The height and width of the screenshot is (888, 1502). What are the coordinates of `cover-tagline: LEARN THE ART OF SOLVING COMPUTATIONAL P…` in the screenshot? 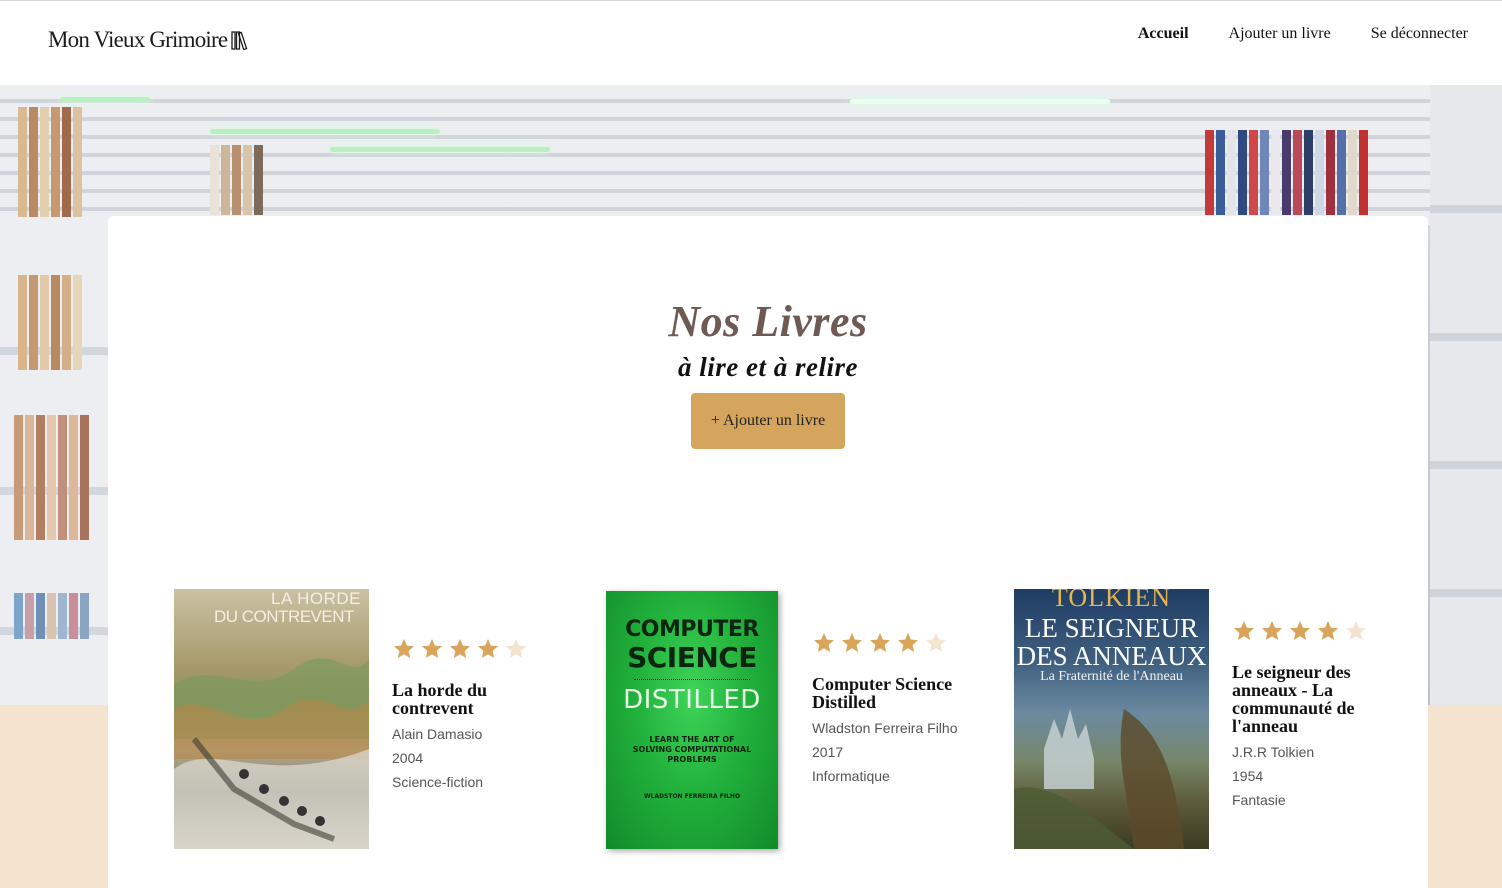 It's located at (692, 749).